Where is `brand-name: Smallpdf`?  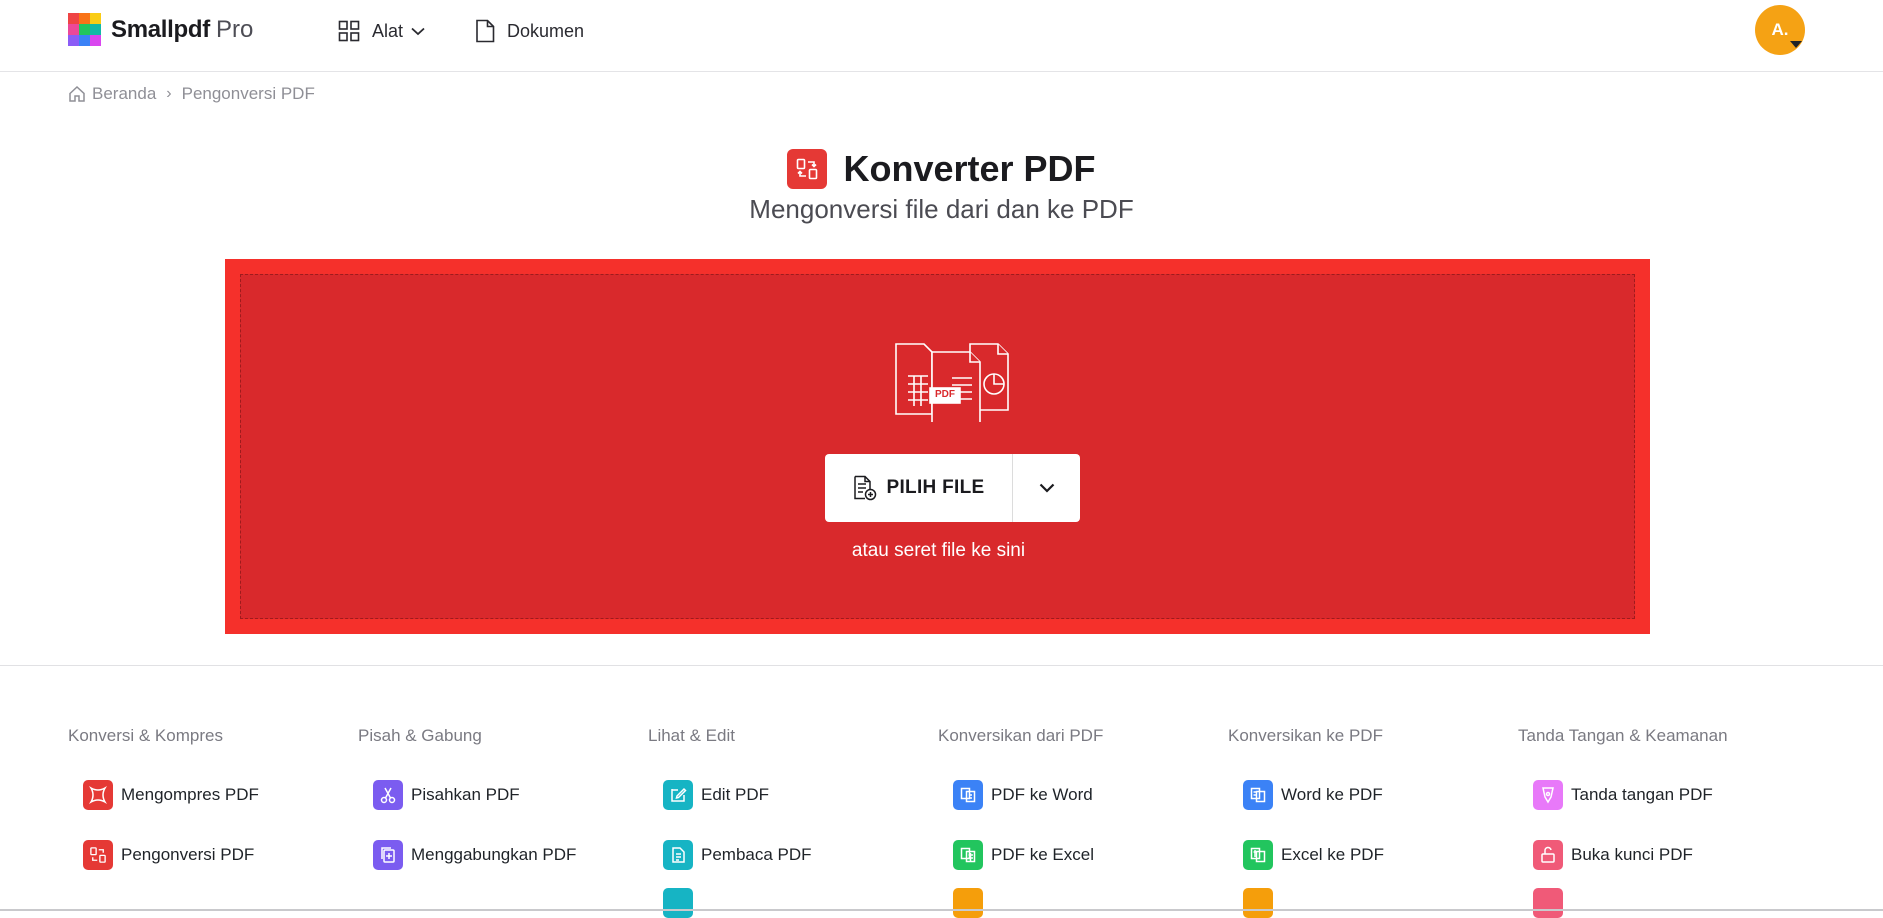
brand-name: Smallpdf is located at coordinates (160, 29).